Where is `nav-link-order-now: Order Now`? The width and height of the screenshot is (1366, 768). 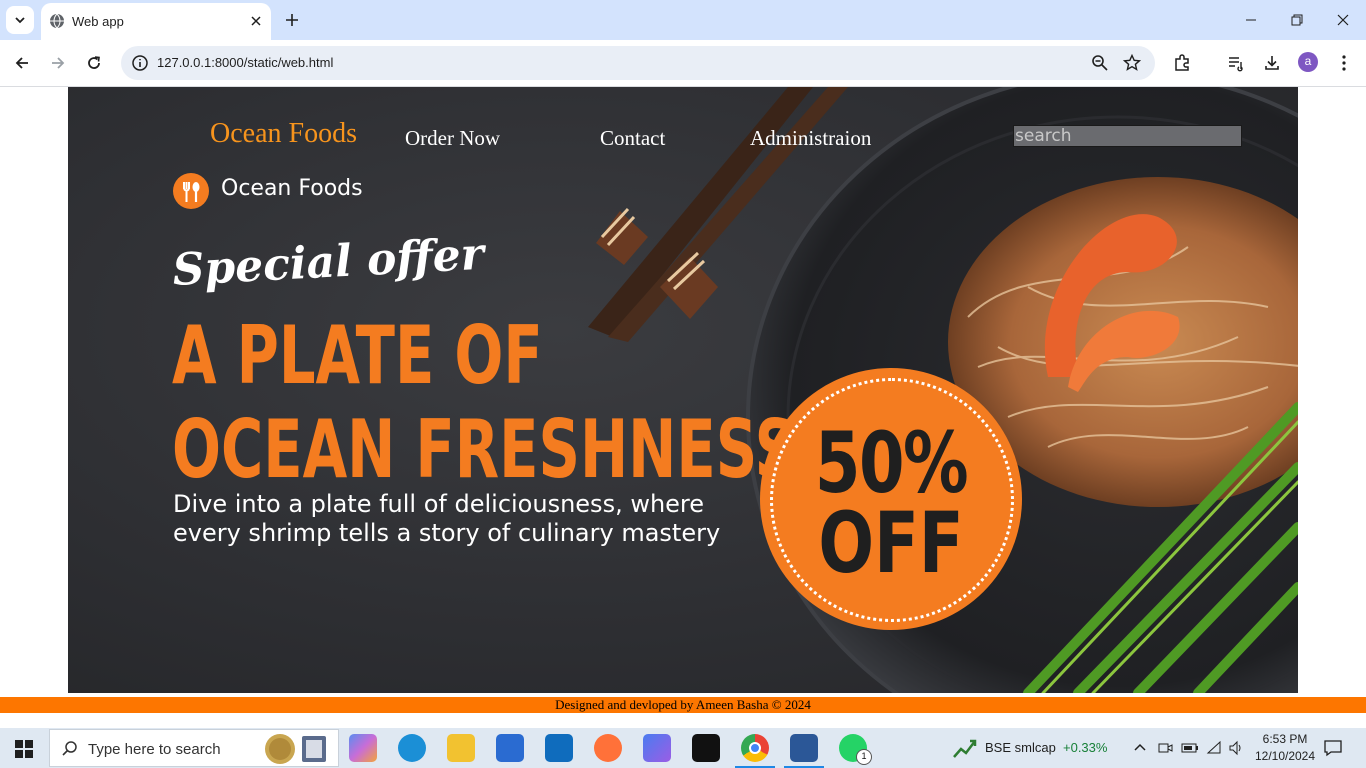
nav-link-order-now: Order Now is located at coordinates (452, 138).